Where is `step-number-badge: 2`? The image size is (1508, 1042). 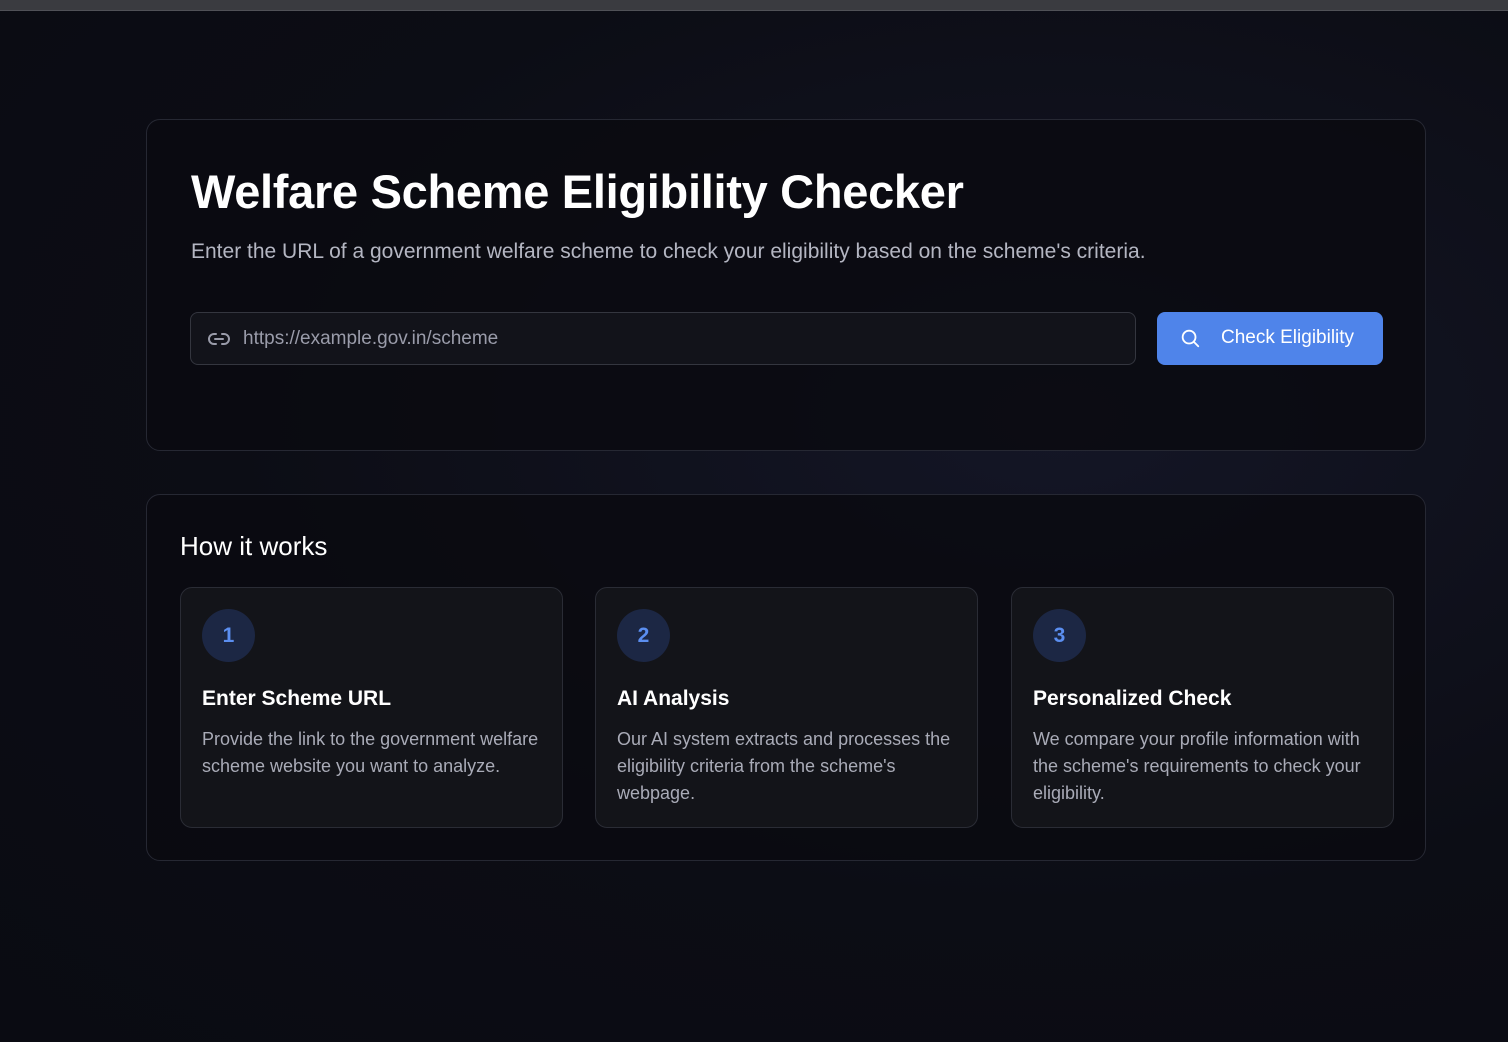 step-number-badge: 2 is located at coordinates (643, 635).